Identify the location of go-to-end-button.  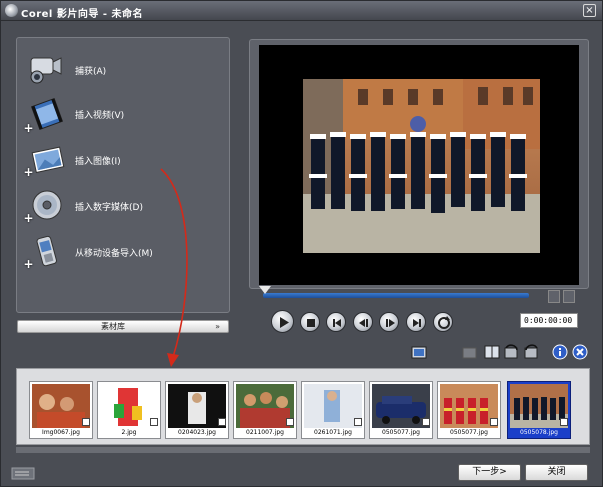
(416, 322).